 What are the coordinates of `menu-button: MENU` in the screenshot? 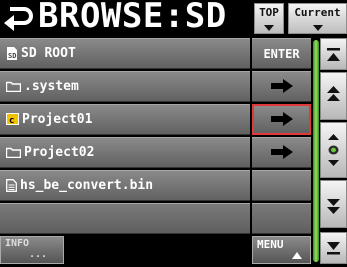 It's located at (281, 250).